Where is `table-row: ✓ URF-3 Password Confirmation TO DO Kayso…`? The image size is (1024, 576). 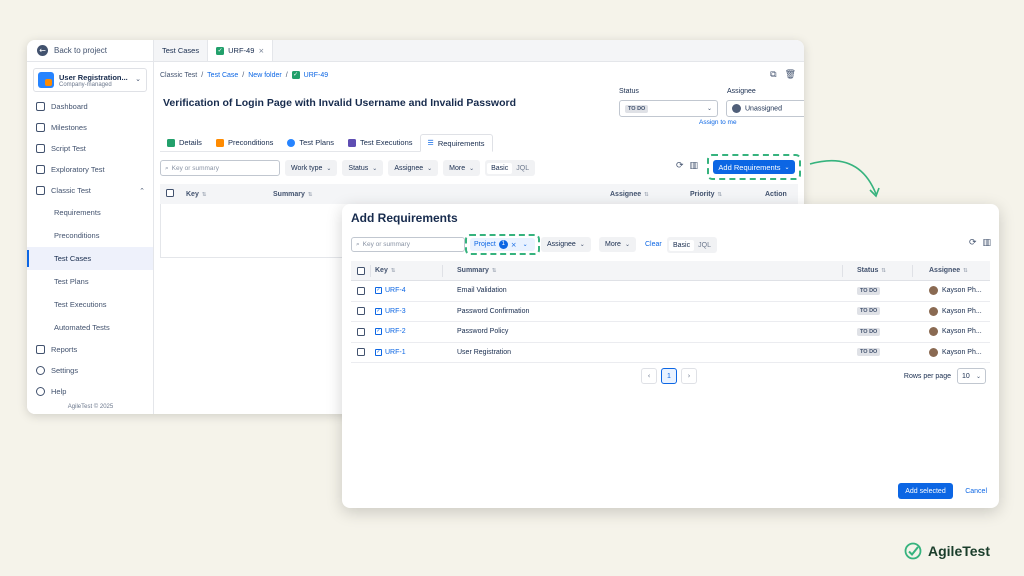
table-row: ✓ URF-3 Password Confirmation TO DO Kayso… is located at coordinates (670, 312).